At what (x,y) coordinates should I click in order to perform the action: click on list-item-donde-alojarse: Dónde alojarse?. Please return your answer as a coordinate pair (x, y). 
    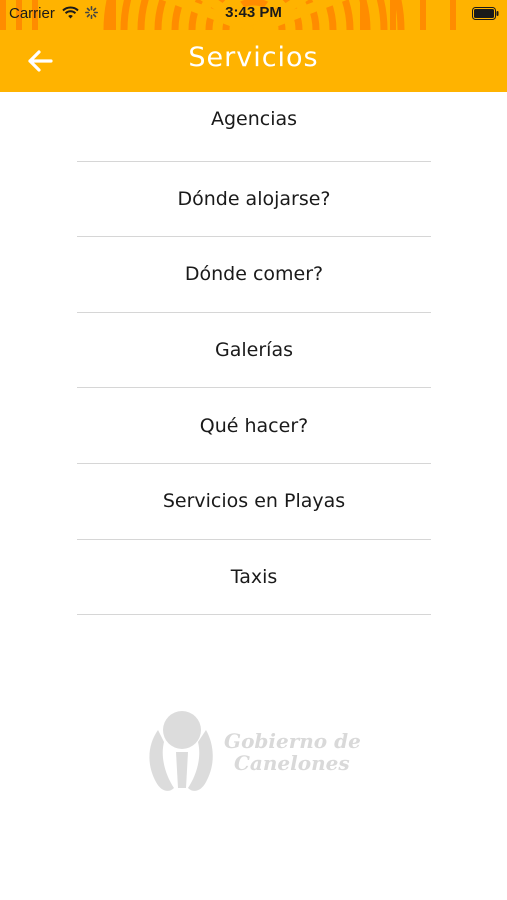
    Looking at the image, I should click on (254, 200).